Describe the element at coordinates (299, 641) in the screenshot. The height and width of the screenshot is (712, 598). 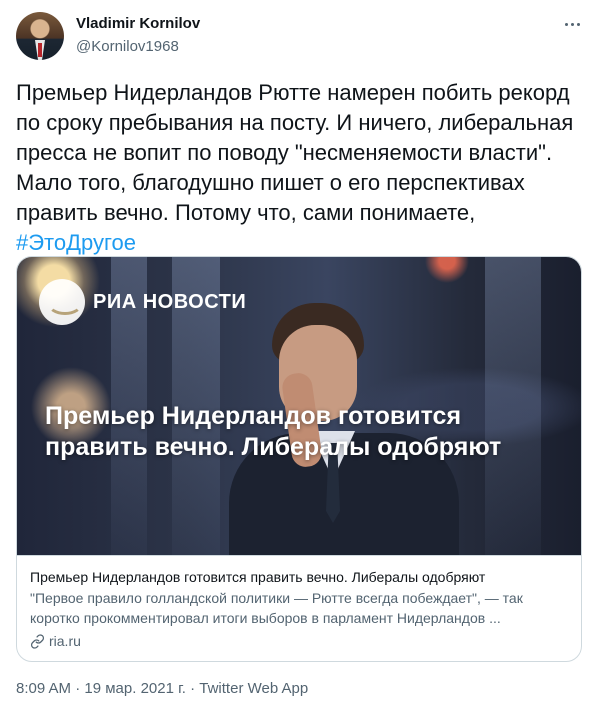
I see `card-domain: ria.ru` at that location.